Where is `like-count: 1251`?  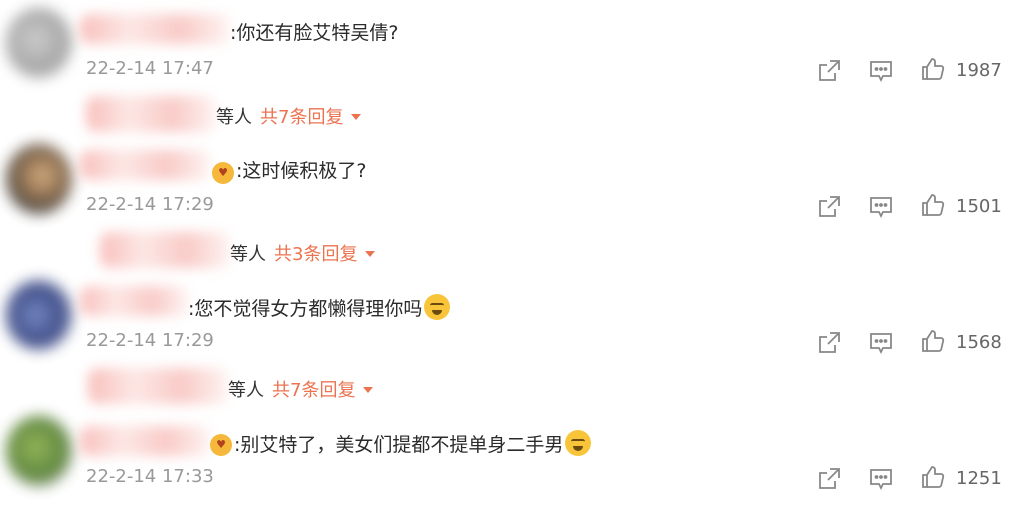 like-count: 1251 is located at coordinates (979, 478).